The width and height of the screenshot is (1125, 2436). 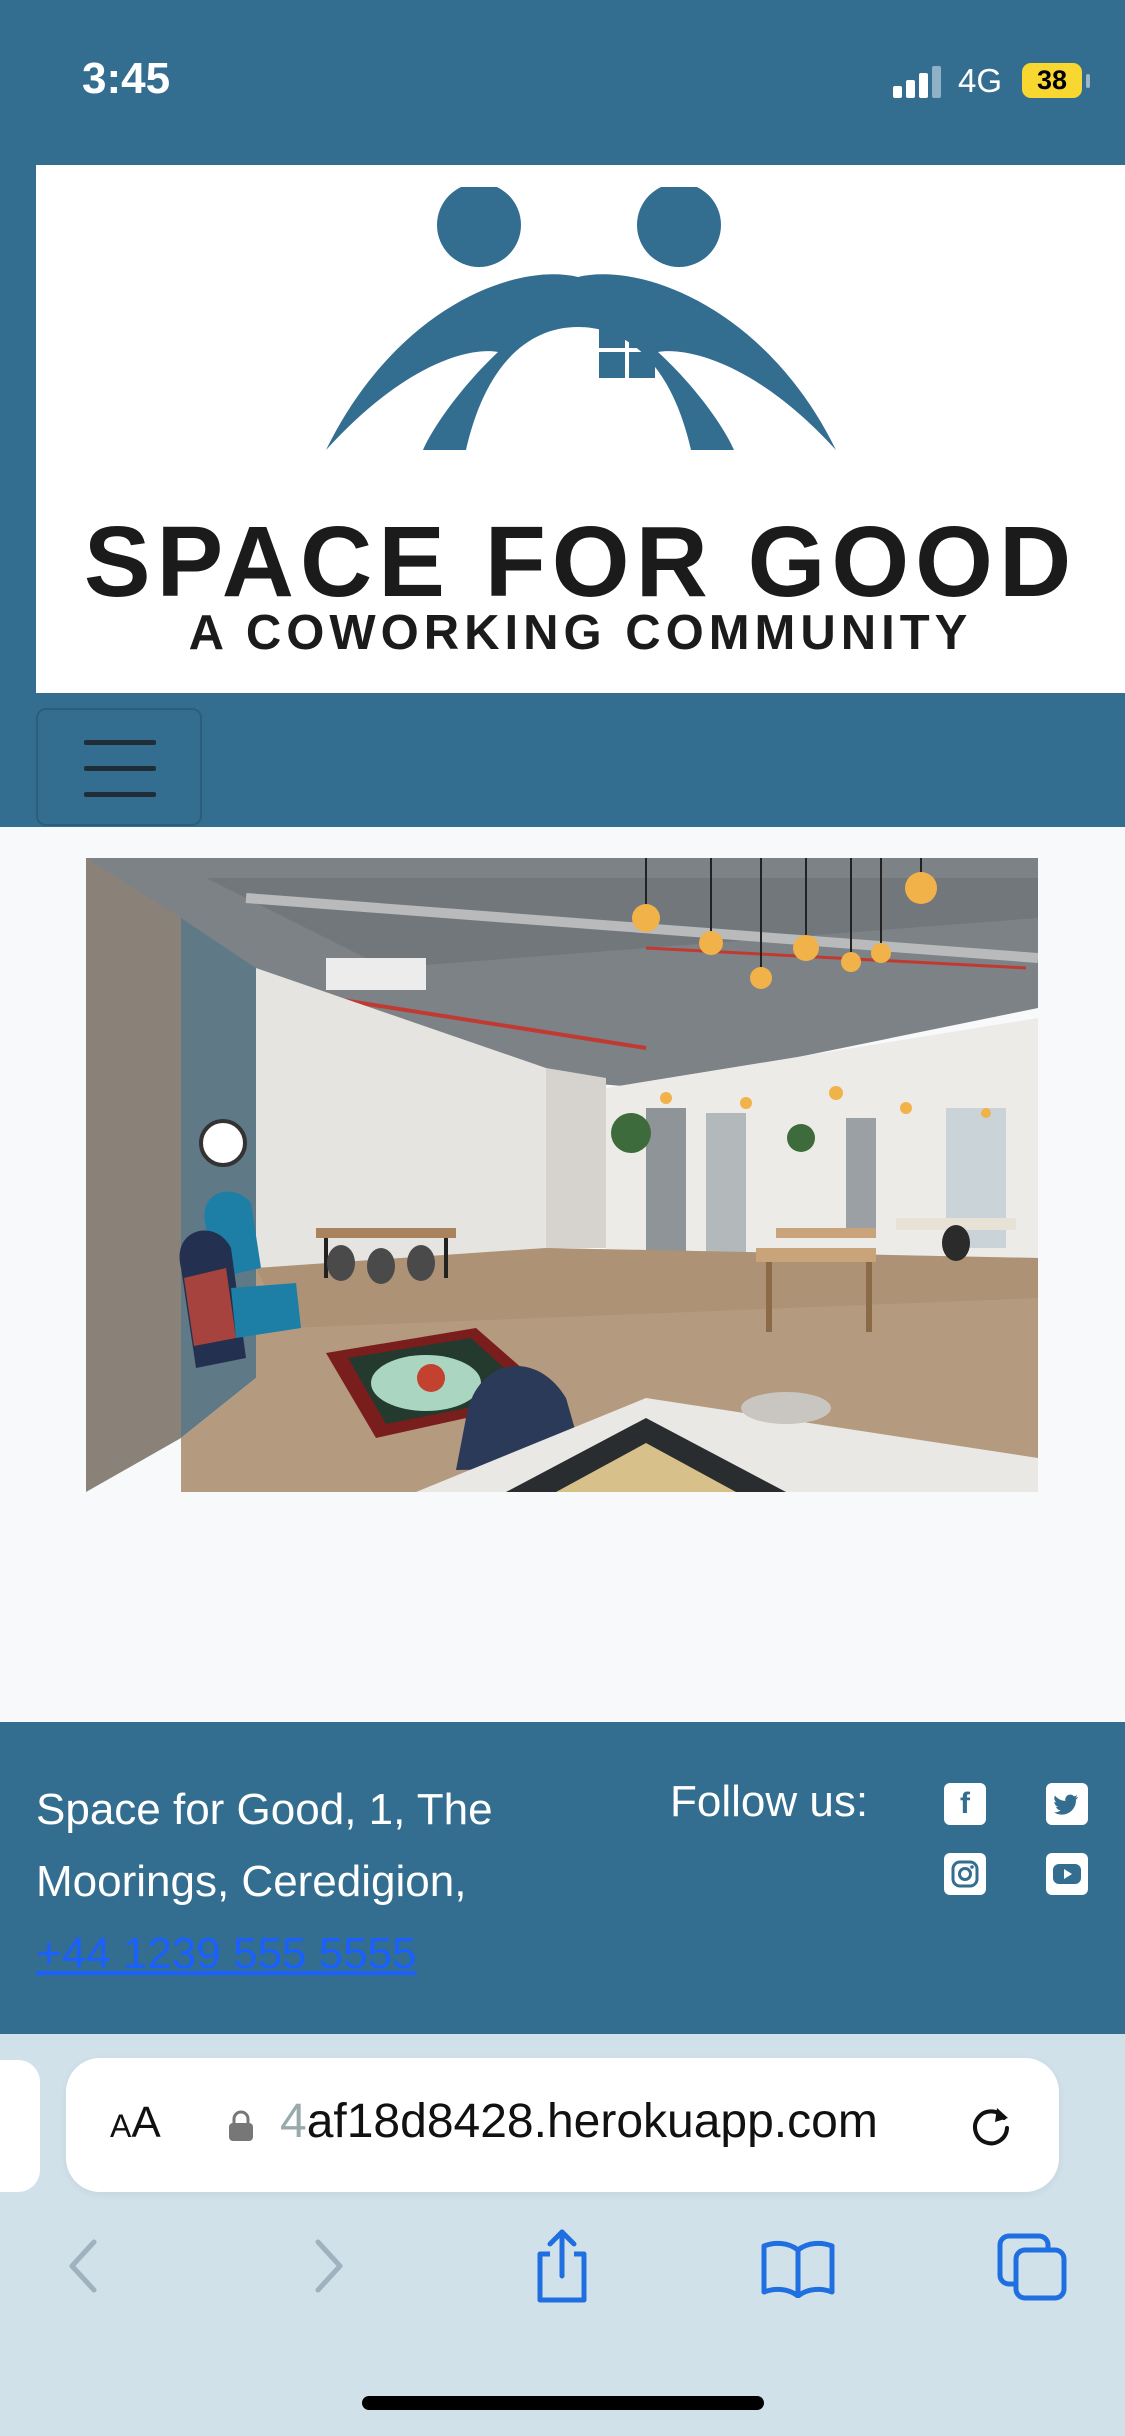 I want to click on back-icon, so click(x=84, y=2266).